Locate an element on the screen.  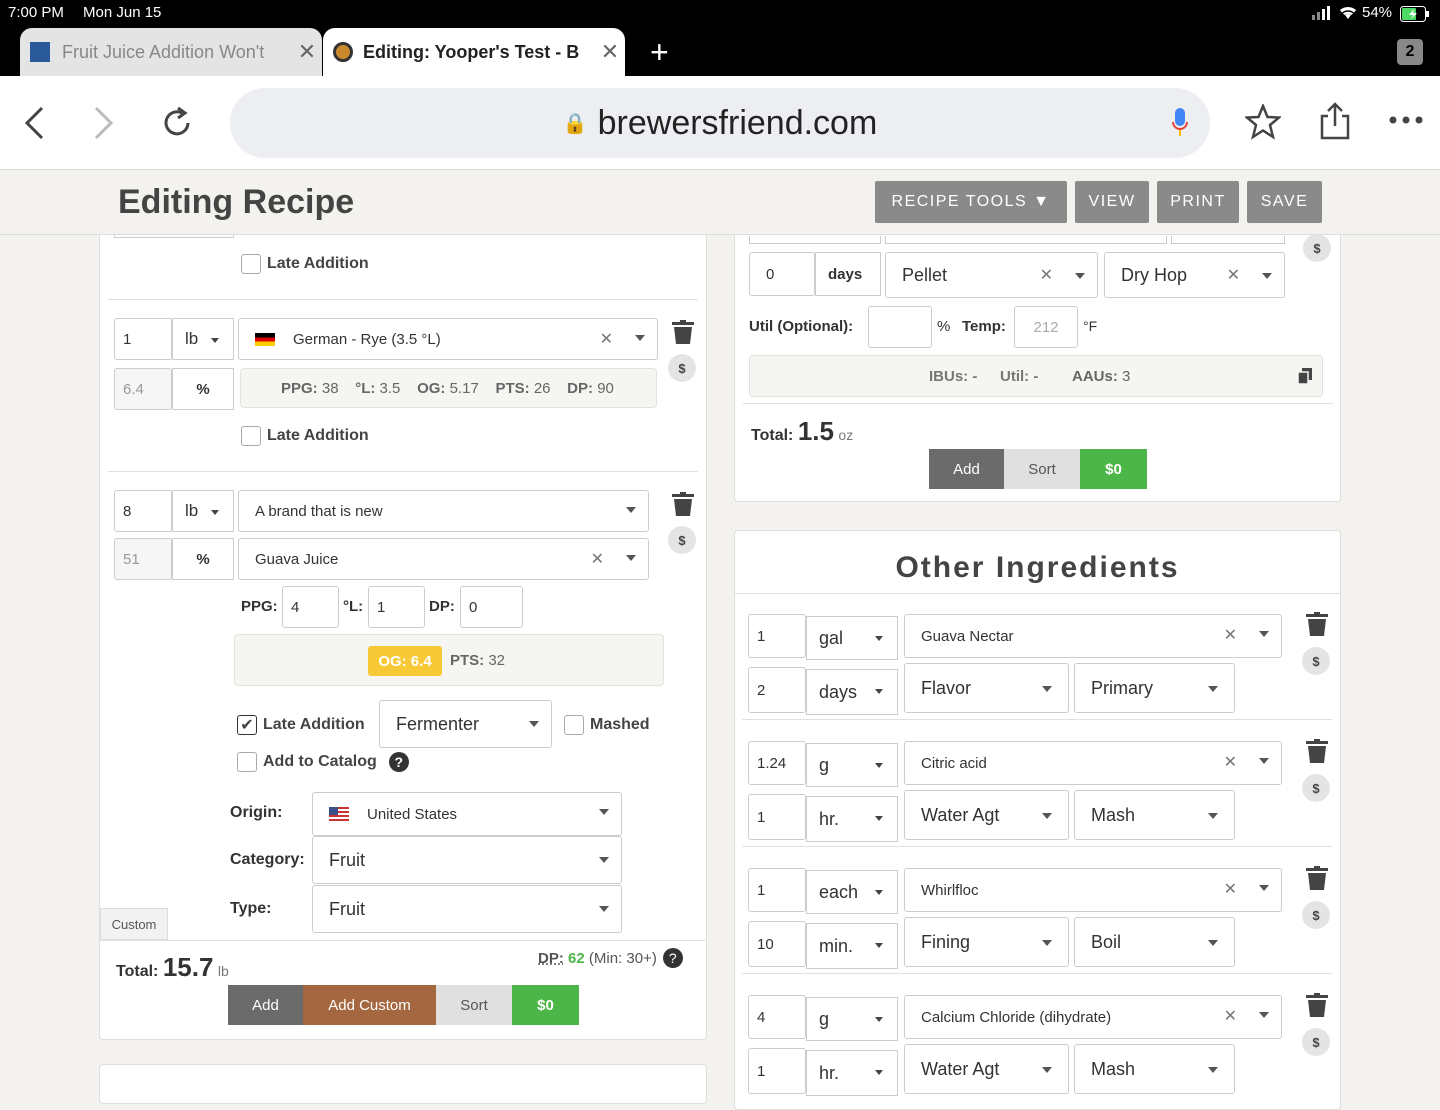
unit-select: each is located at coordinates (852, 892).